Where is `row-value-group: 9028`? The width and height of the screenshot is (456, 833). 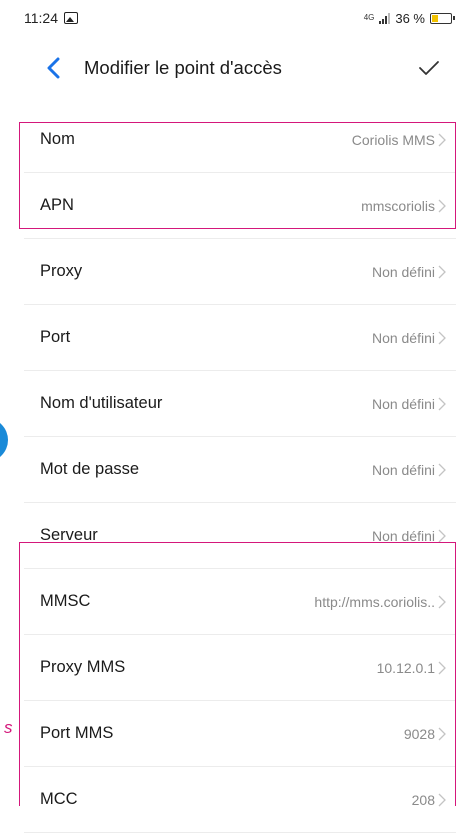 row-value-group: 9028 is located at coordinates (426, 734).